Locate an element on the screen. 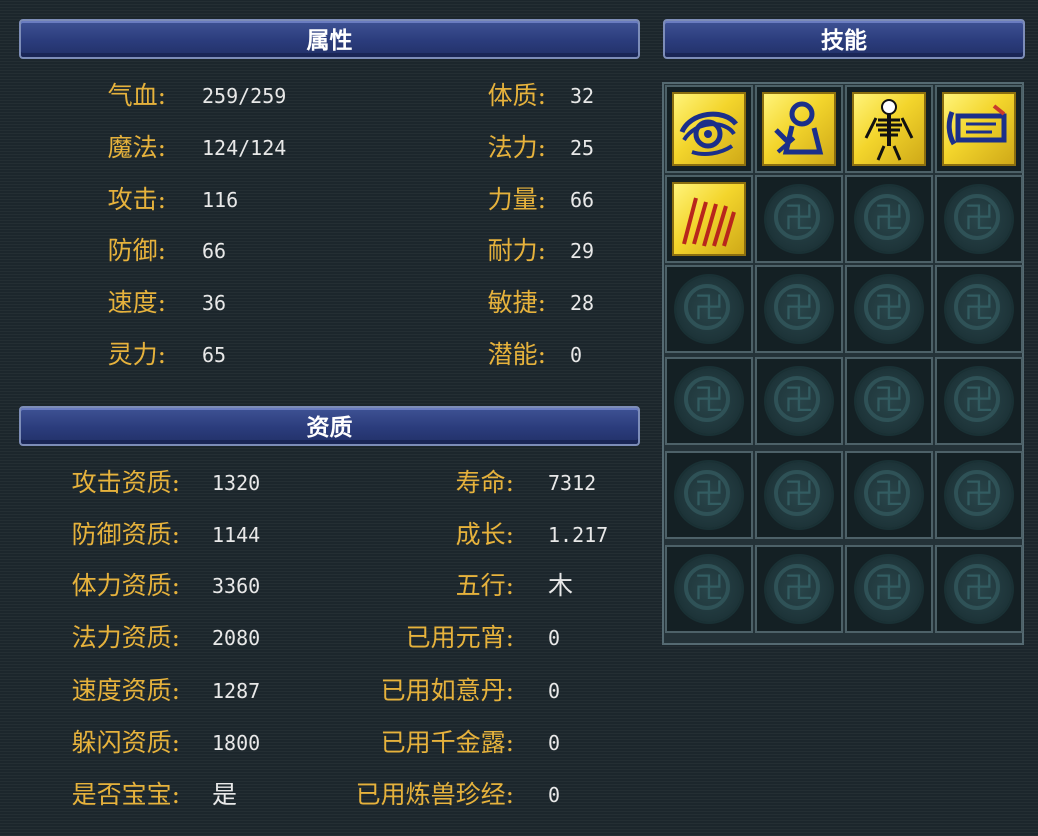  apt-label-used-yuanxiao: 已用元宵: is located at coordinates (459, 637).